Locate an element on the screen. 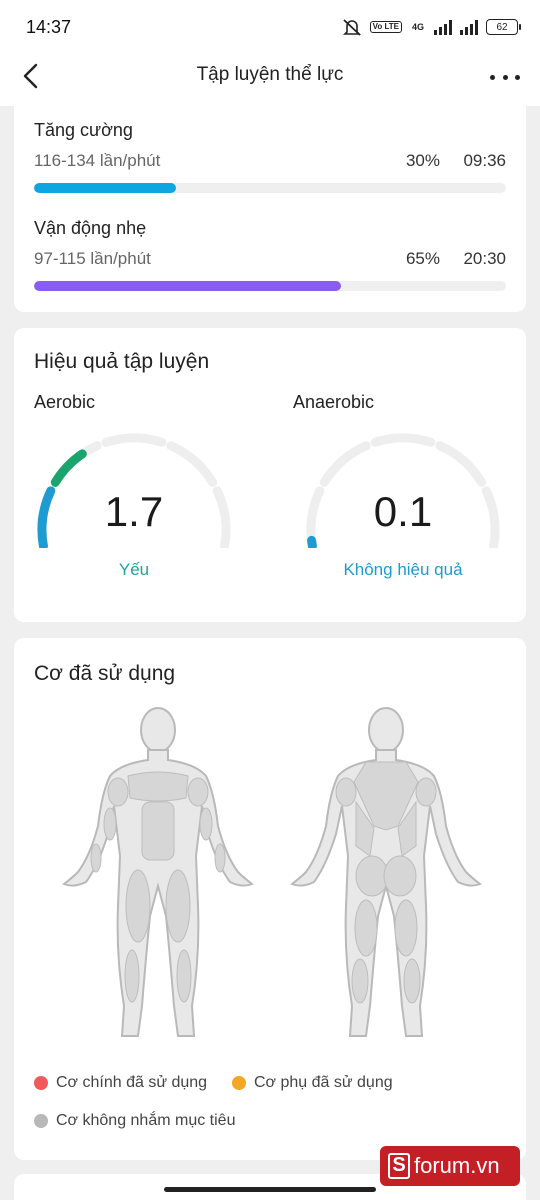 The image size is (540, 1200). status-bar: 14:37 Vo LTE 4G 62 is located at coordinates (270, 28).